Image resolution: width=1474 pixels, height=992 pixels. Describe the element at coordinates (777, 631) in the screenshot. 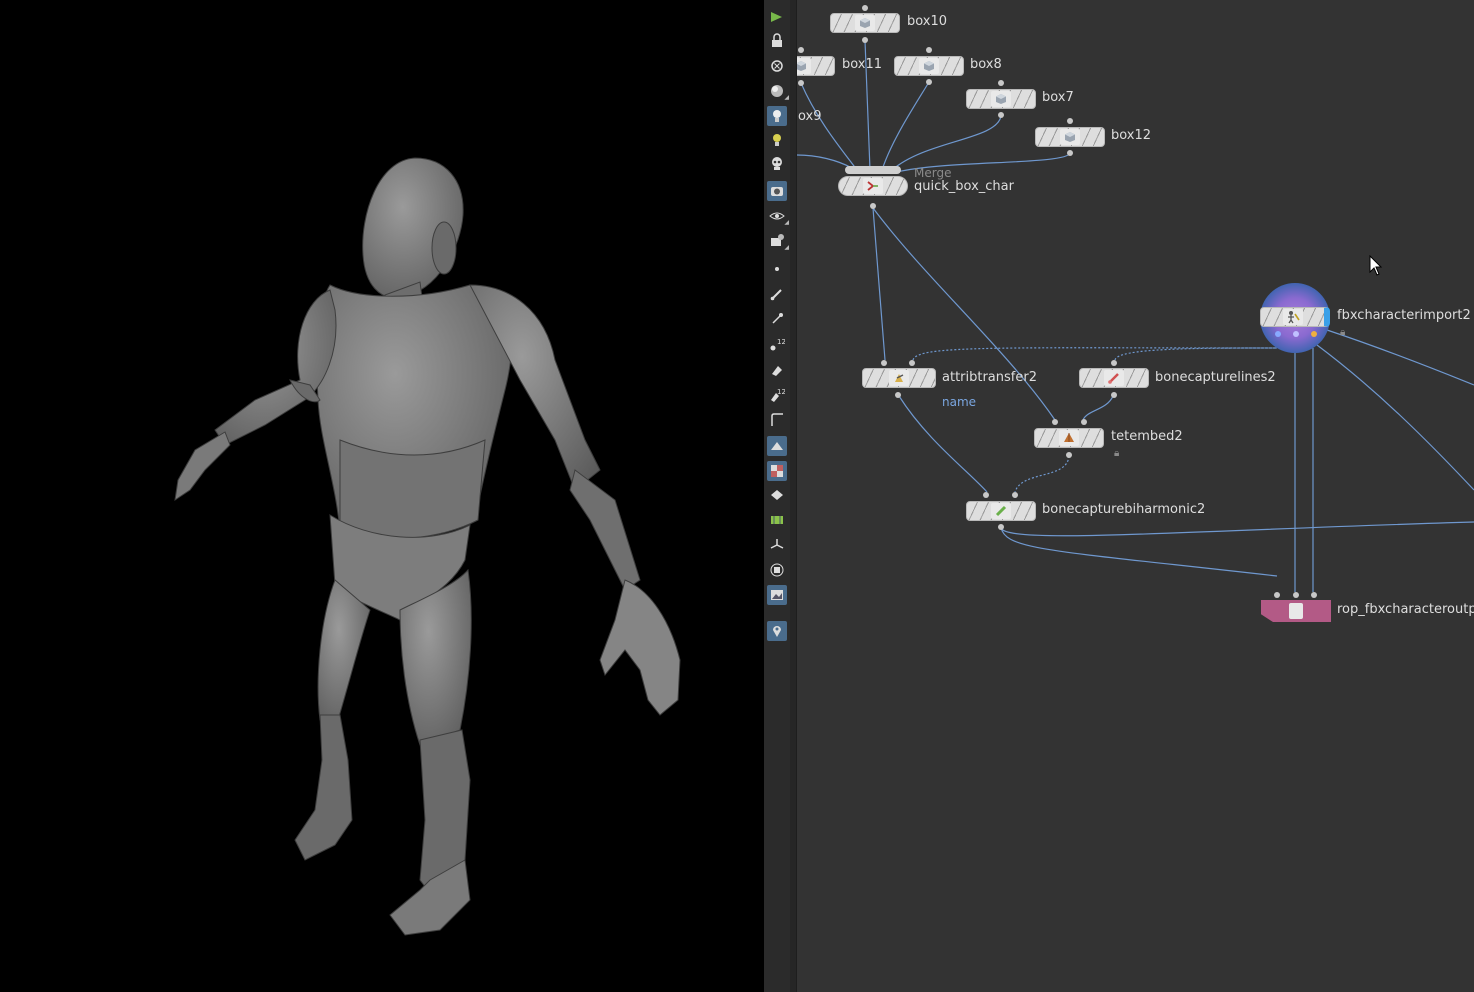

I see `pin-icon` at that location.